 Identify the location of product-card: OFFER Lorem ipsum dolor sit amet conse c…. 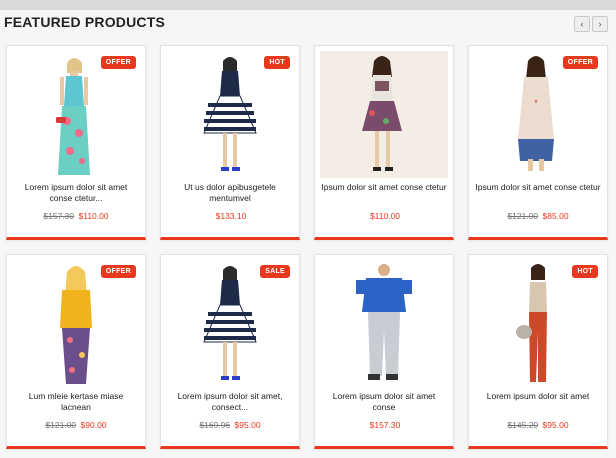
(76, 142).